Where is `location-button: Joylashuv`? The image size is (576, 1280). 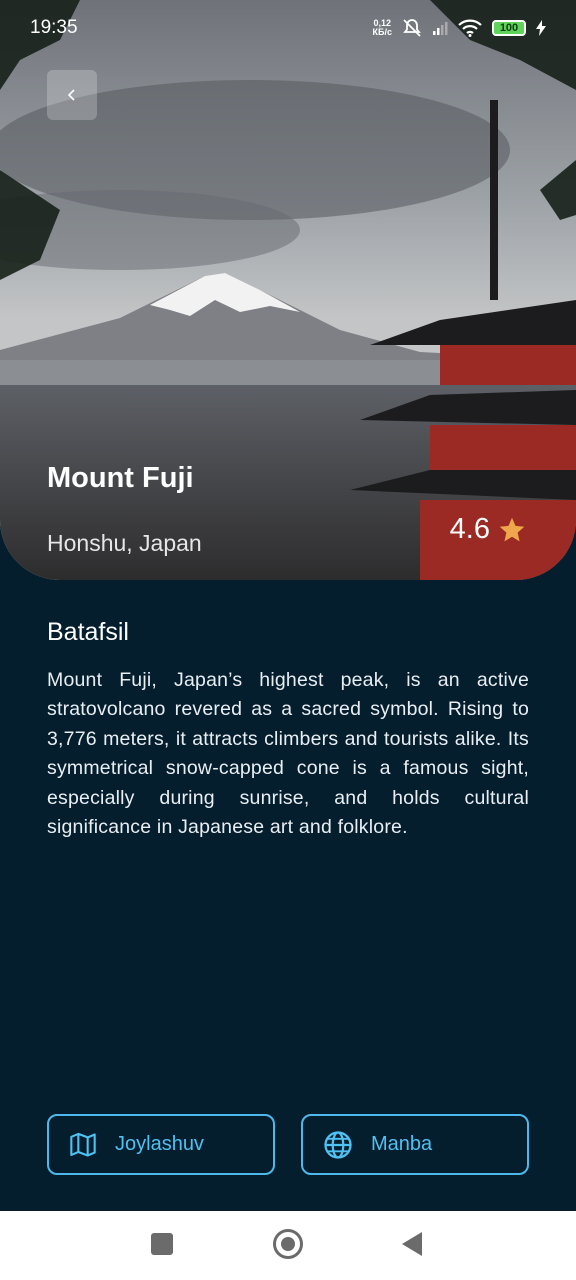
location-button: Joylashuv is located at coordinates (161, 1144).